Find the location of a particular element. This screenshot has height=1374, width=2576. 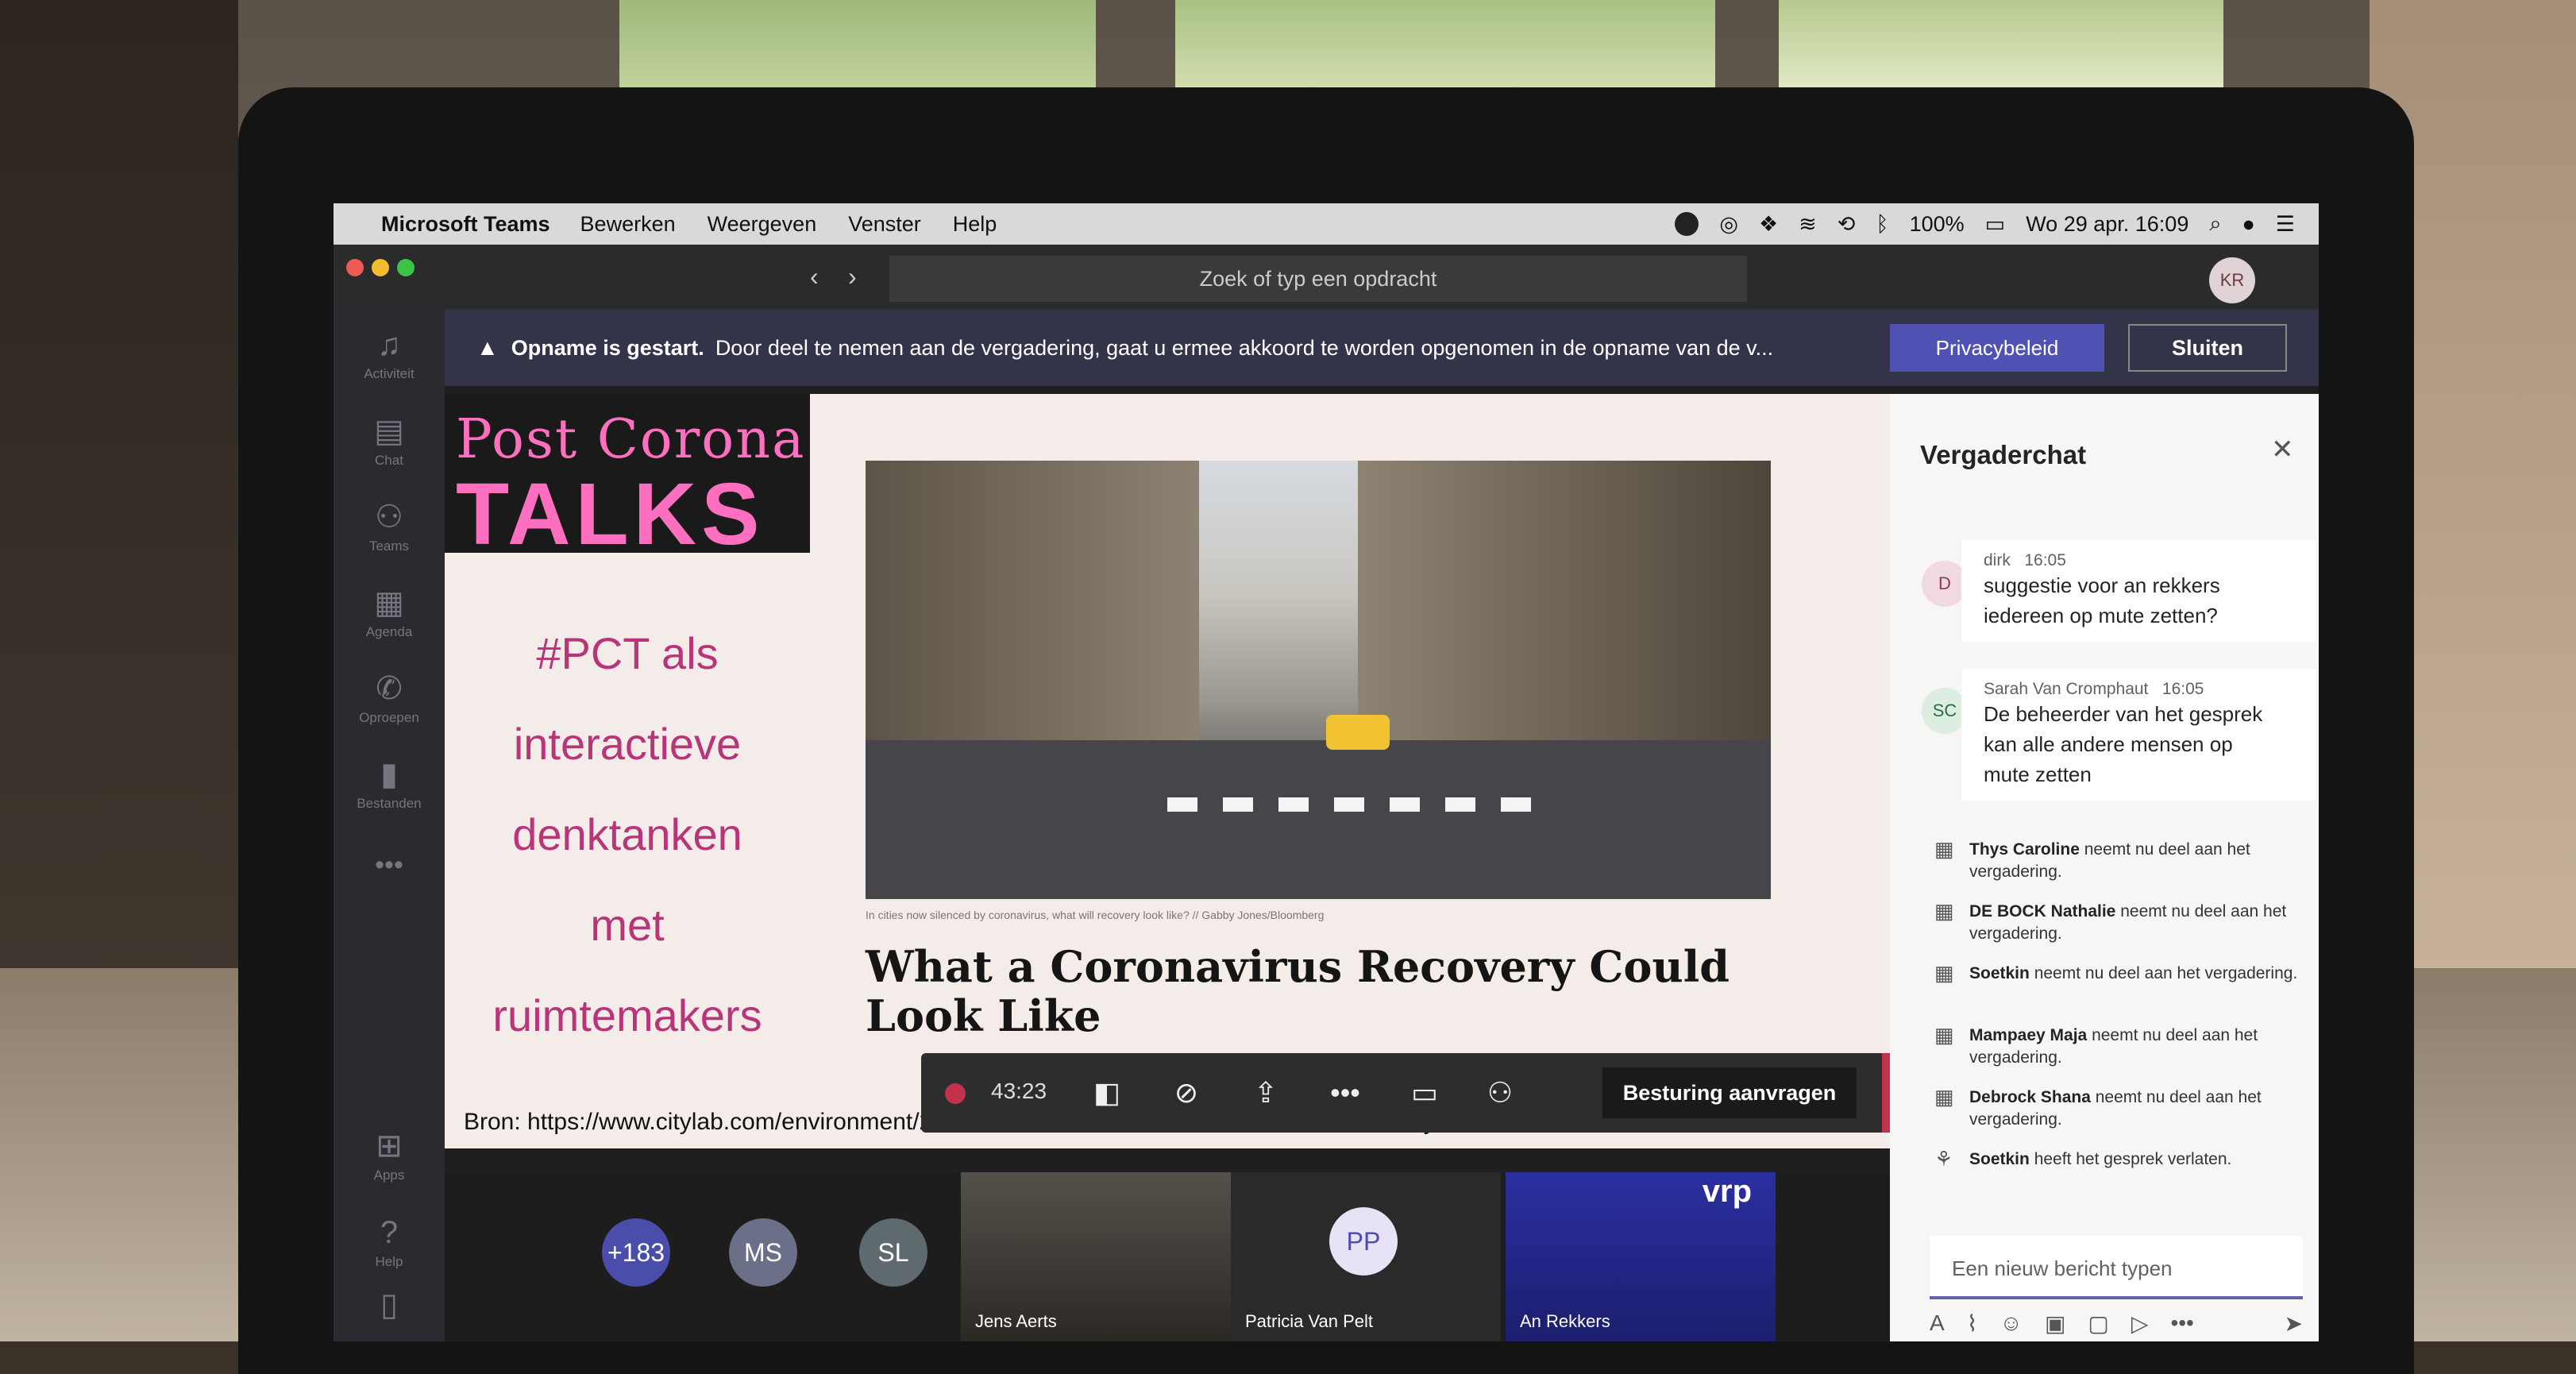

spotlight-icon: ⌕ is located at coordinates (2215, 224).